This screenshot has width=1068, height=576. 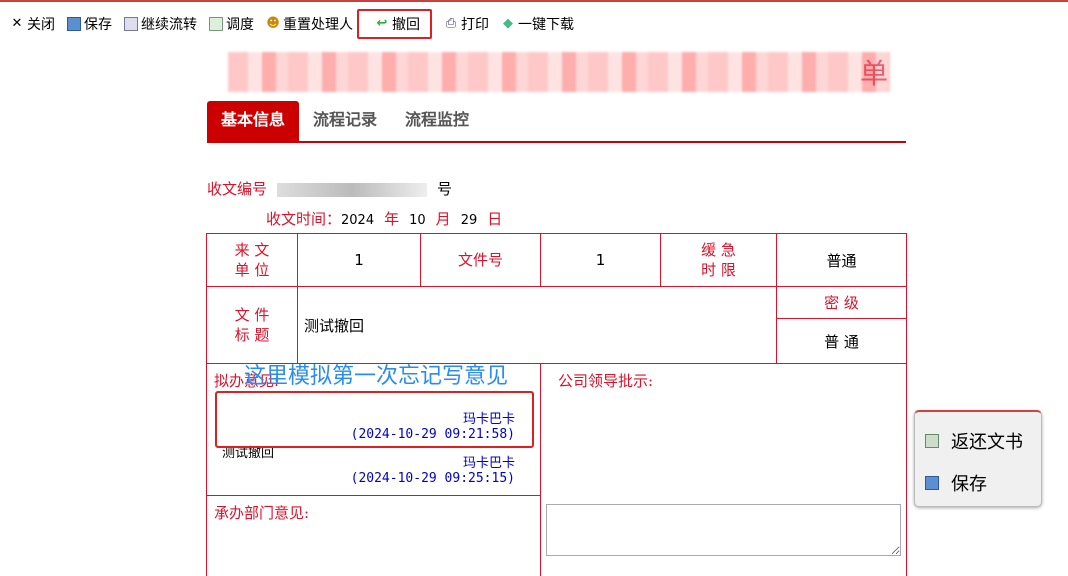 What do you see at coordinates (160, 24) in the screenshot?
I see `continue-flow-button: 继续流转` at bounding box center [160, 24].